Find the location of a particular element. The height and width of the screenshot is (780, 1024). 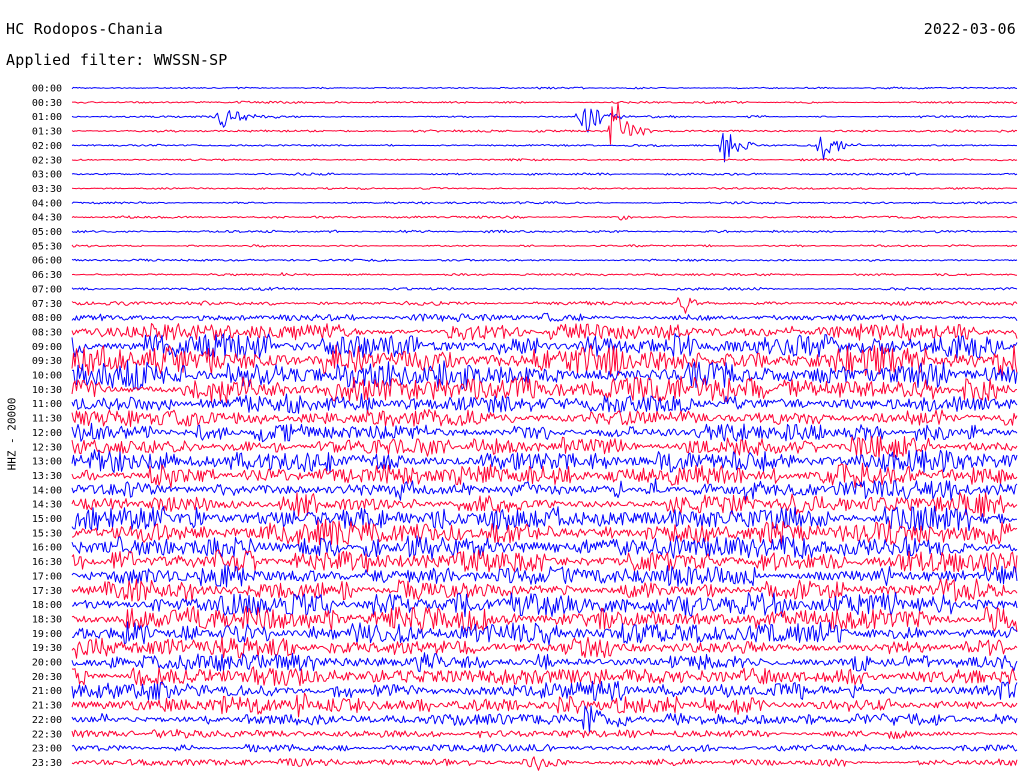

time-tick-label: 00:30 is located at coordinates (47, 103).